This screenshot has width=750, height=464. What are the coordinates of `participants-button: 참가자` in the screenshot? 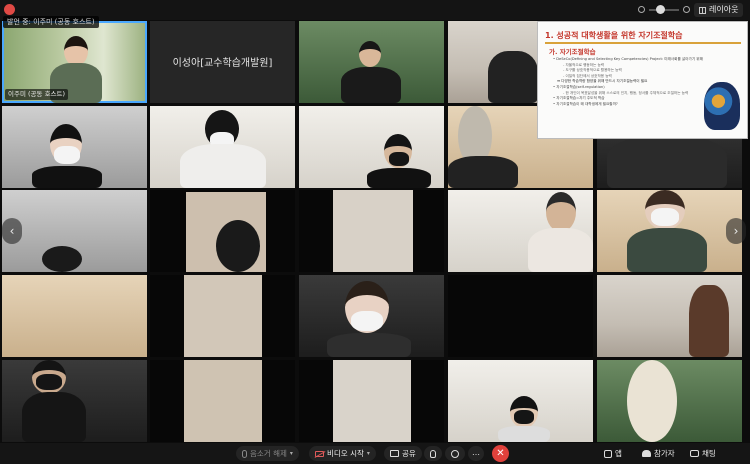 It's located at (658, 453).